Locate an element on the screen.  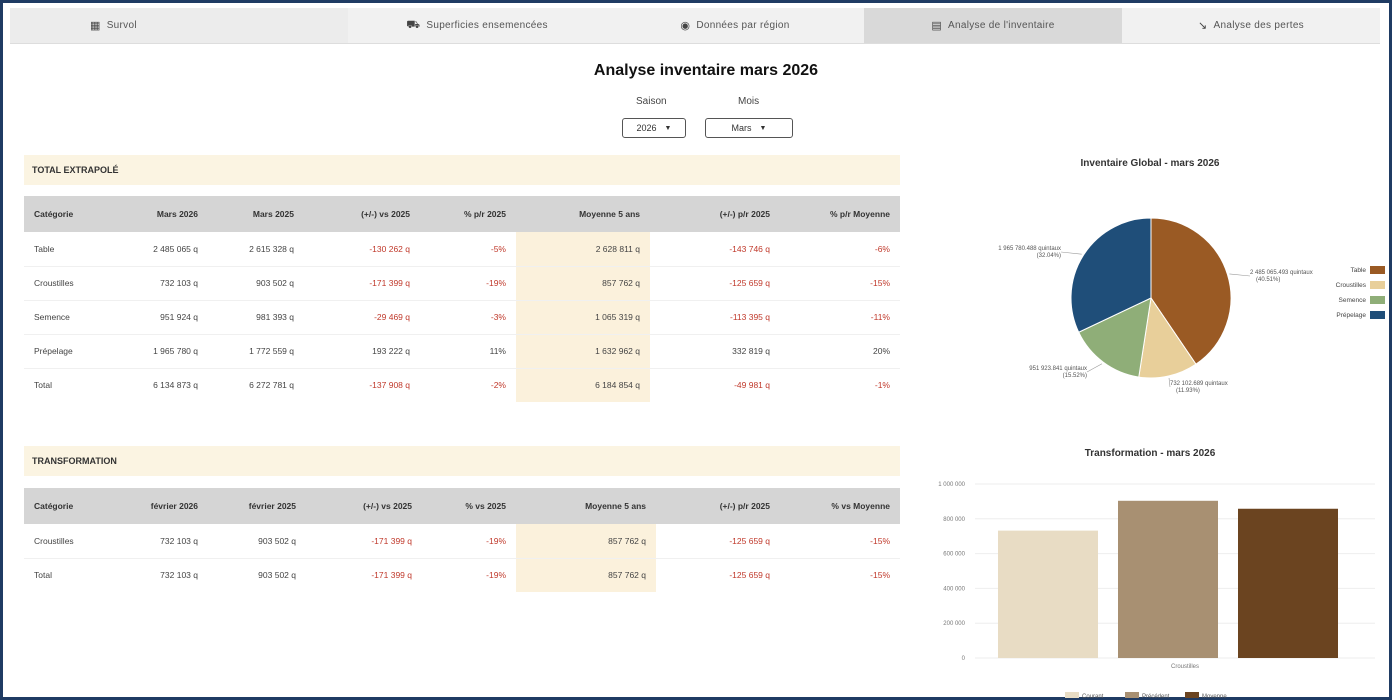
warehouse-icon: ▤ is located at coordinates (937, 26).